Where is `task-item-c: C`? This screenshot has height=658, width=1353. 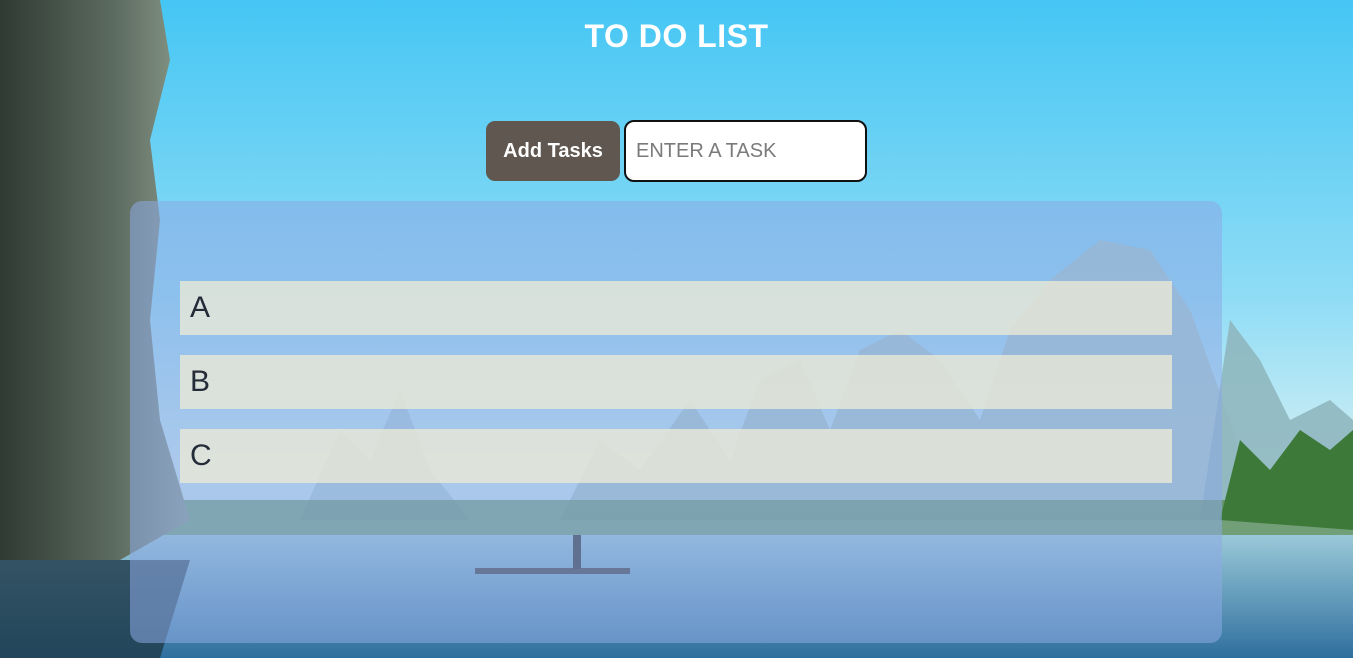
task-item-c: C is located at coordinates (676, 456).